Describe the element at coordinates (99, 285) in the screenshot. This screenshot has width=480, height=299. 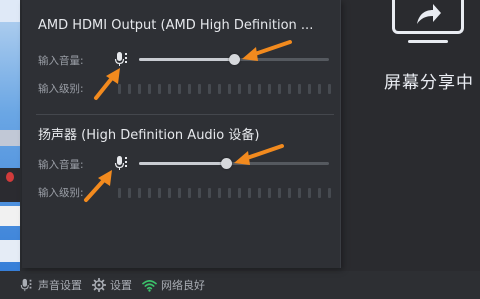
I see `gear-icon` at that location.